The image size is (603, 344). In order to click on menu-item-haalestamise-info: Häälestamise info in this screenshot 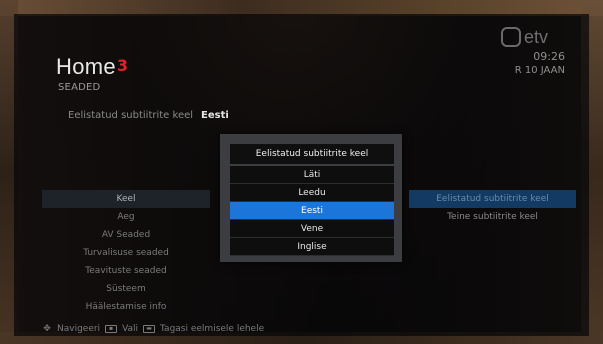, I will do `click(126, 307)`.